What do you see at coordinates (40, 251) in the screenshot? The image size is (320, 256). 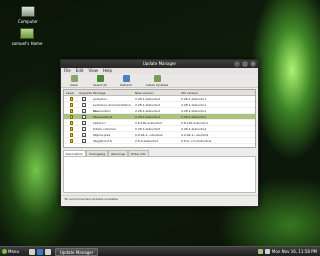 I see `browser-launcher-icon` at bounding box center [40, 251].